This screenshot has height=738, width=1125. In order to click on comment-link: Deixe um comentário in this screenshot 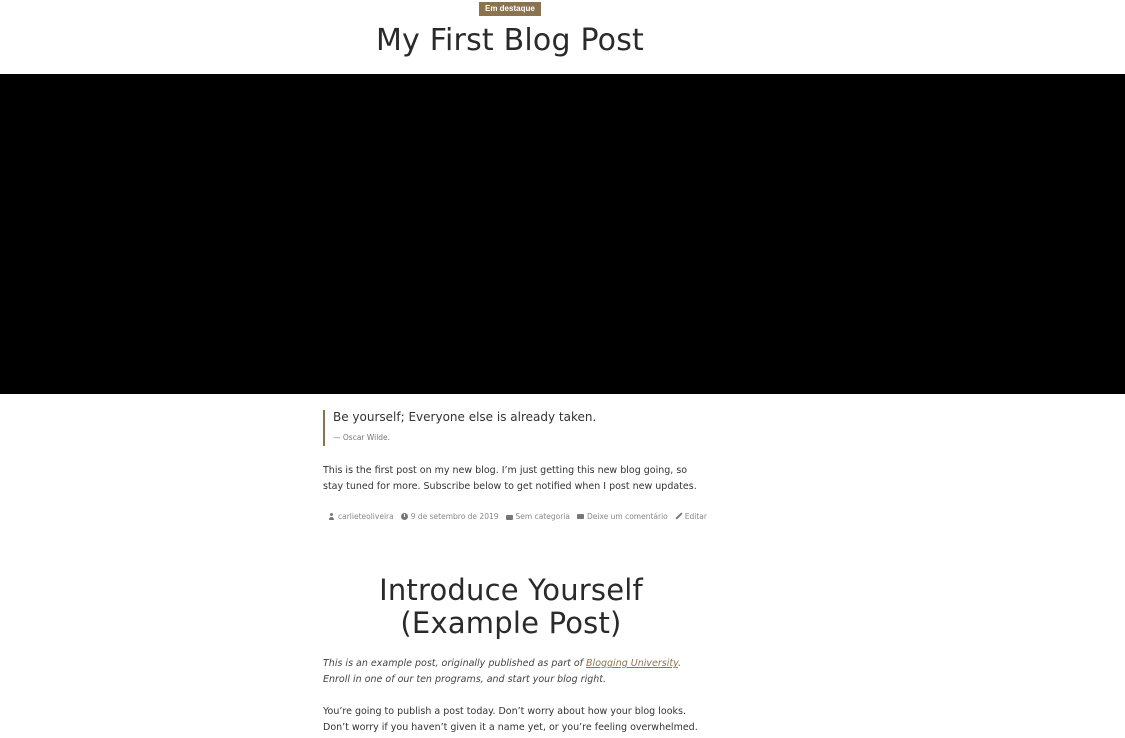, I will do `click(622, 516)`.